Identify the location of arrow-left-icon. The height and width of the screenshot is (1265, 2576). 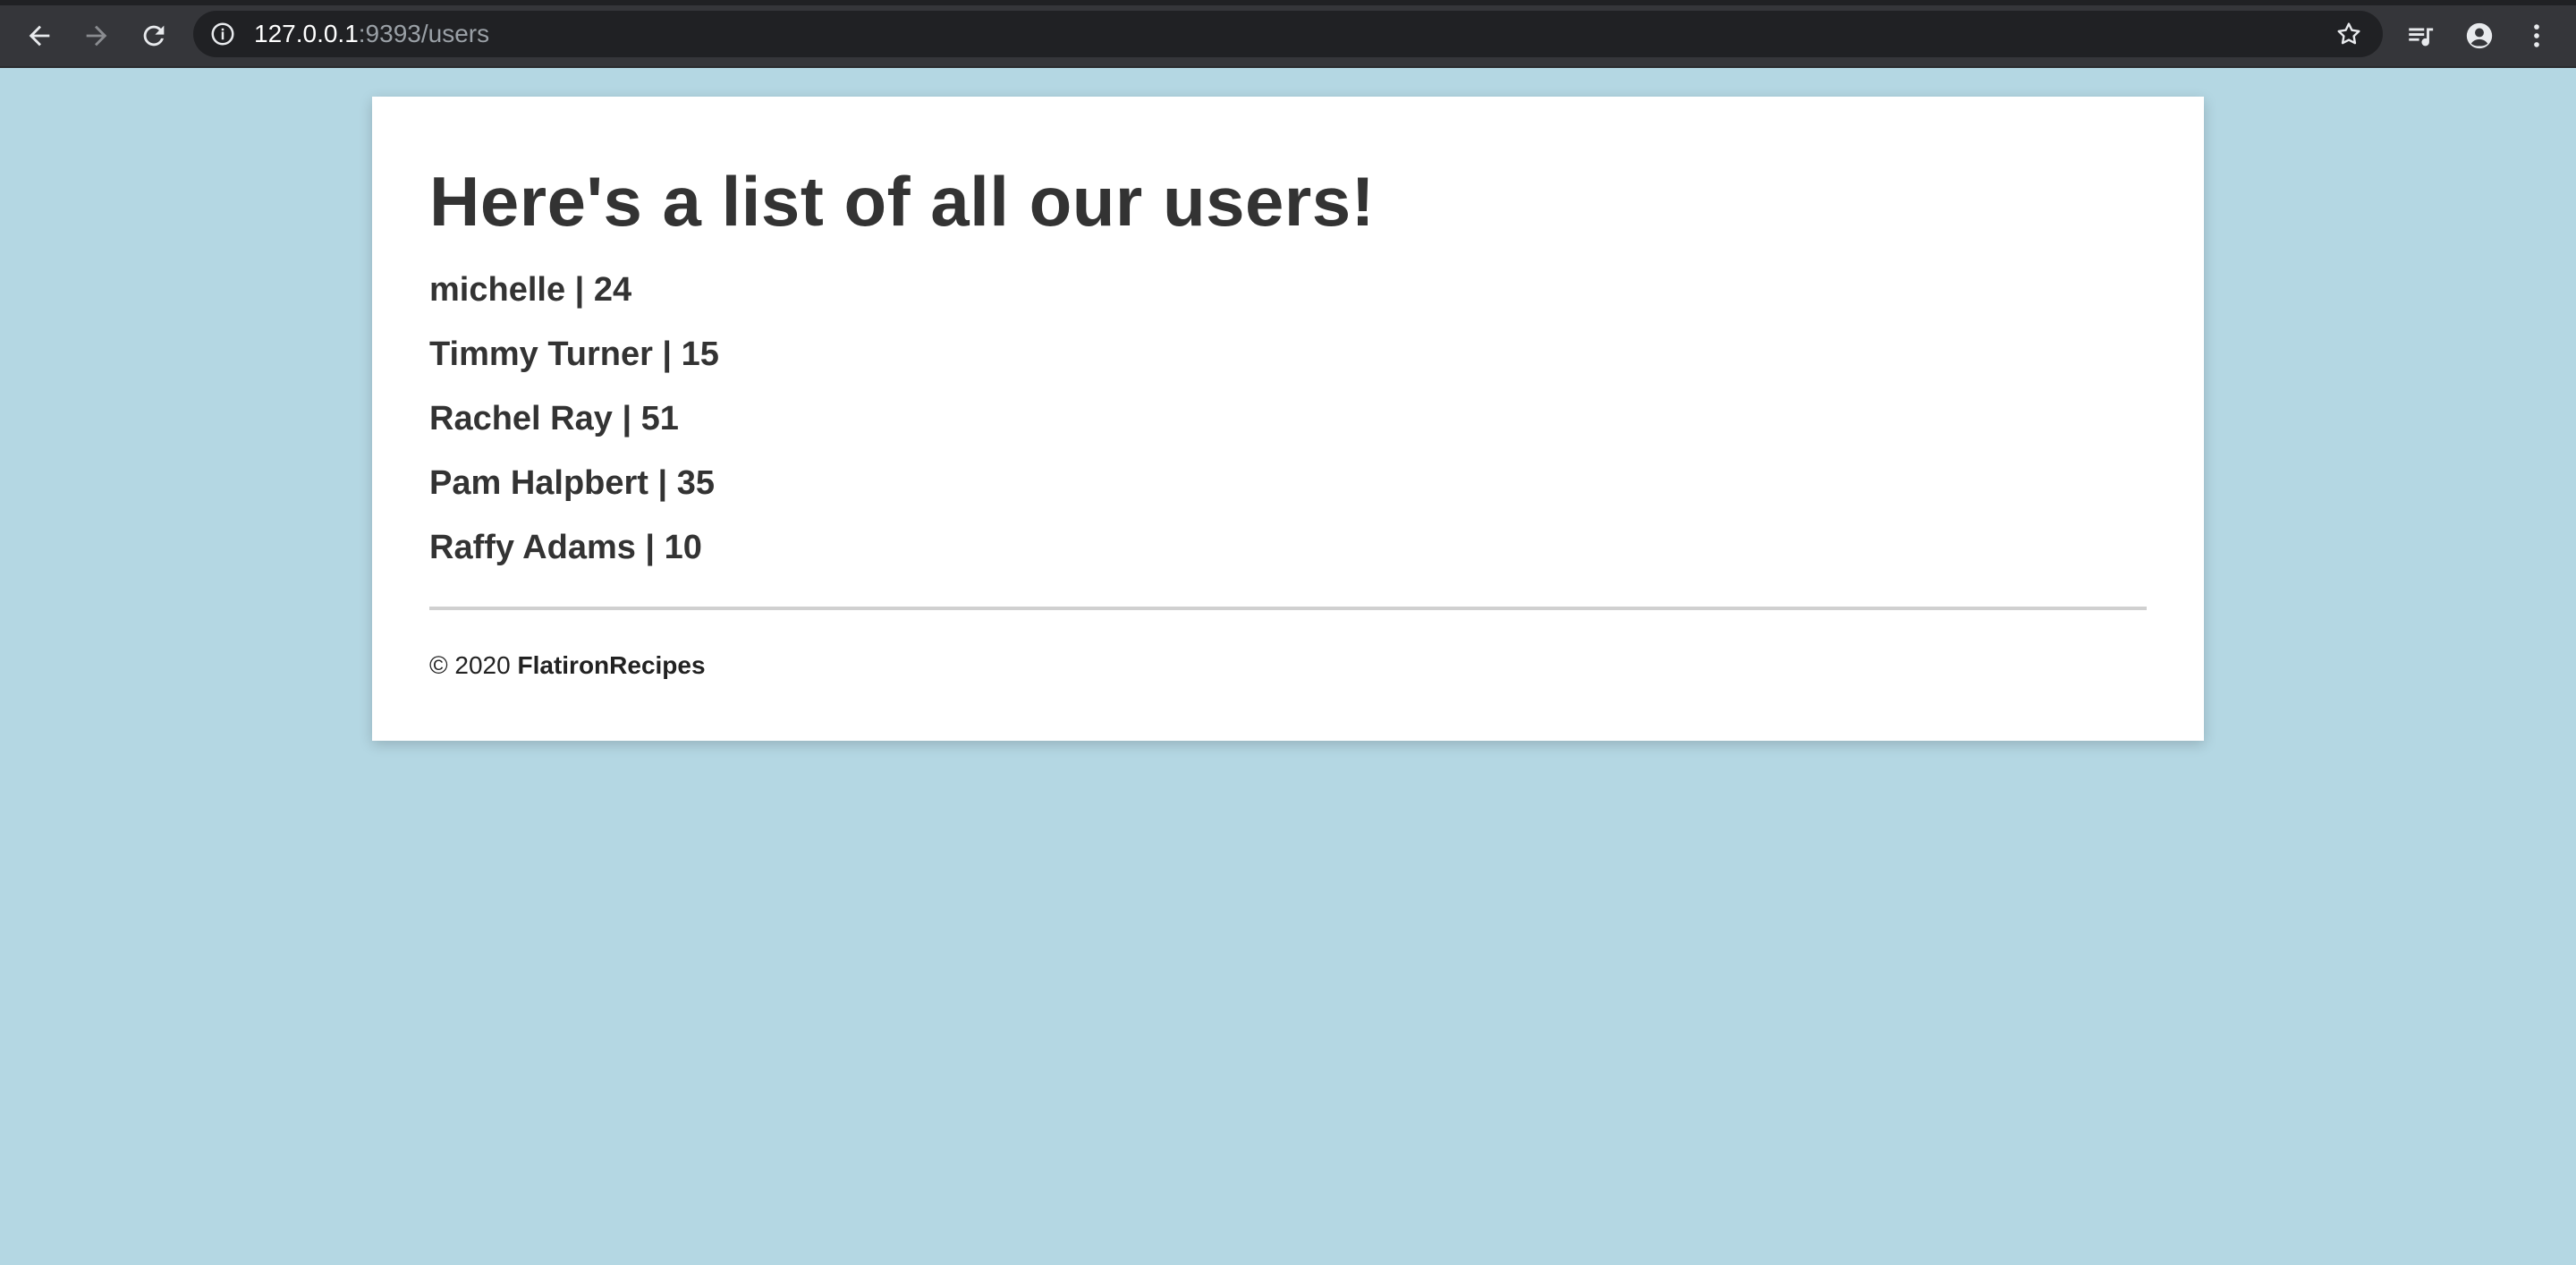
(39, 36).